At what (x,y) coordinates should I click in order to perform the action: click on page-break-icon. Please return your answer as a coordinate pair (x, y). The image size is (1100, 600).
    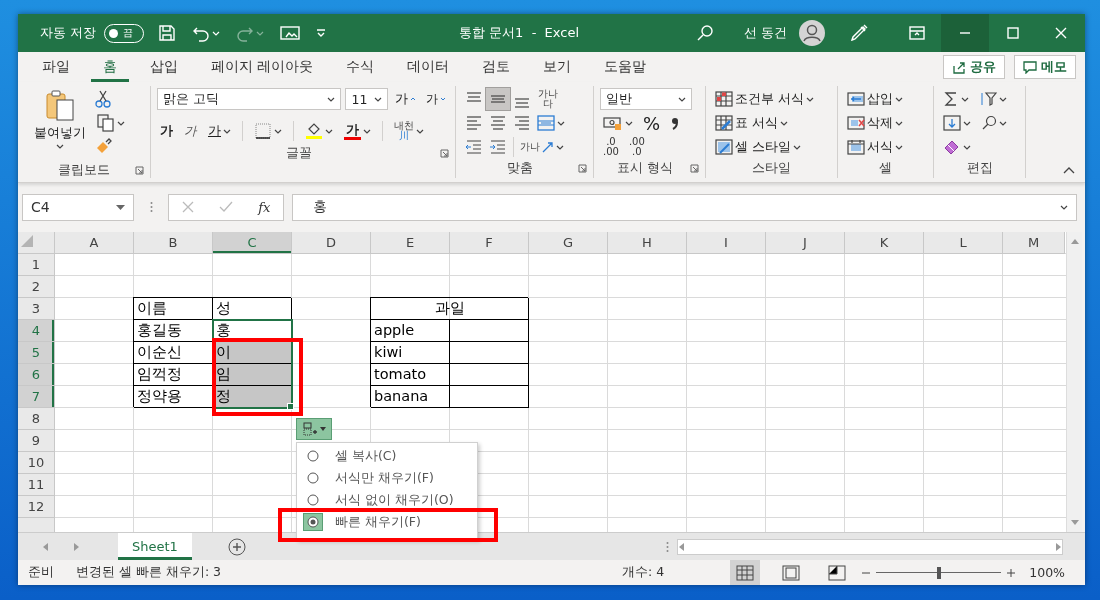
    Looking at the image, I should click on (837, 572).